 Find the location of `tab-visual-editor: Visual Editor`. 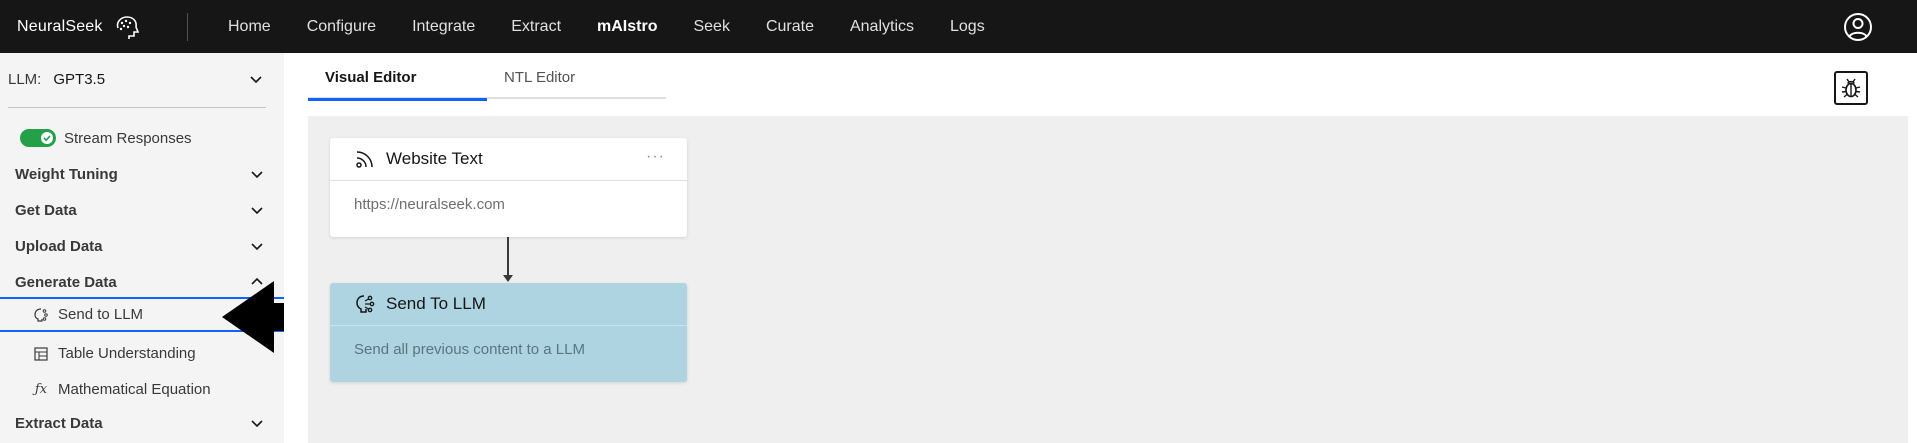

tab-visual-editor: Visual Editor is located at coordinates (397, 82).